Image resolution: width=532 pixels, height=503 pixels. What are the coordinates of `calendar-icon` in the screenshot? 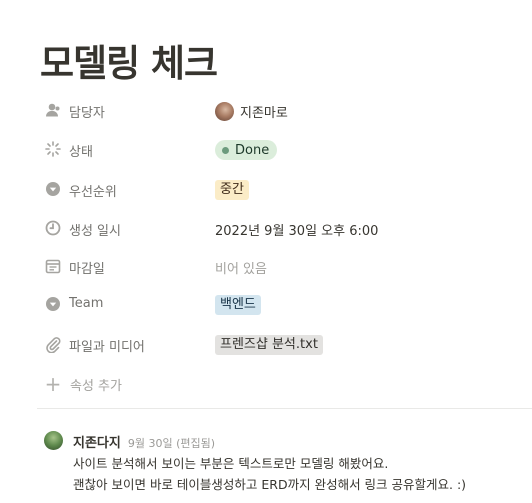 It's located at (53, 266).